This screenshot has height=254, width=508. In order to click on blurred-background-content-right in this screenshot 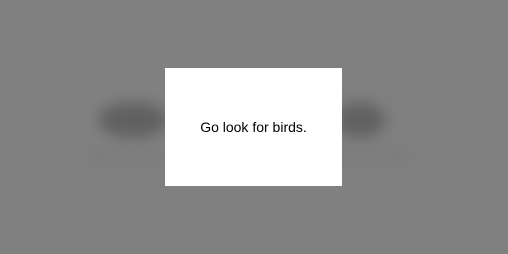, I will do `click(360, 120)`.